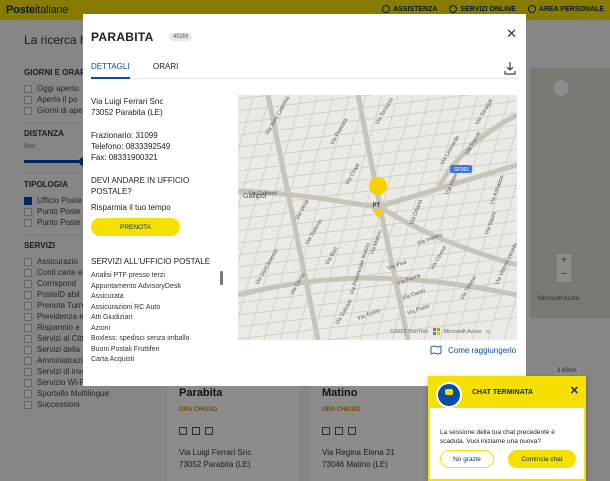 The image size is (610, 481). I want to click on download-icon, so click(510, 68).